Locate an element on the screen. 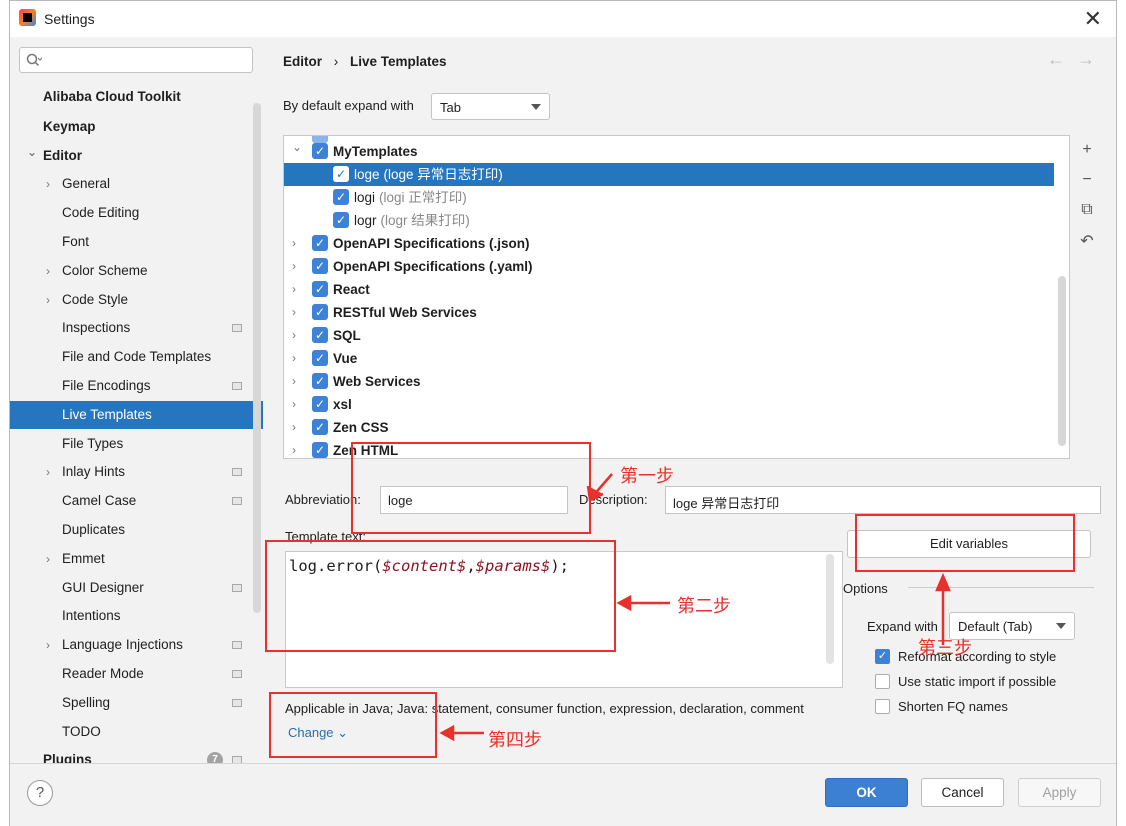 The width and height of the screenshot is (1126, 826). template-group-zen-css: › ✓ Zen CSS is located at coordinates (669, 427).